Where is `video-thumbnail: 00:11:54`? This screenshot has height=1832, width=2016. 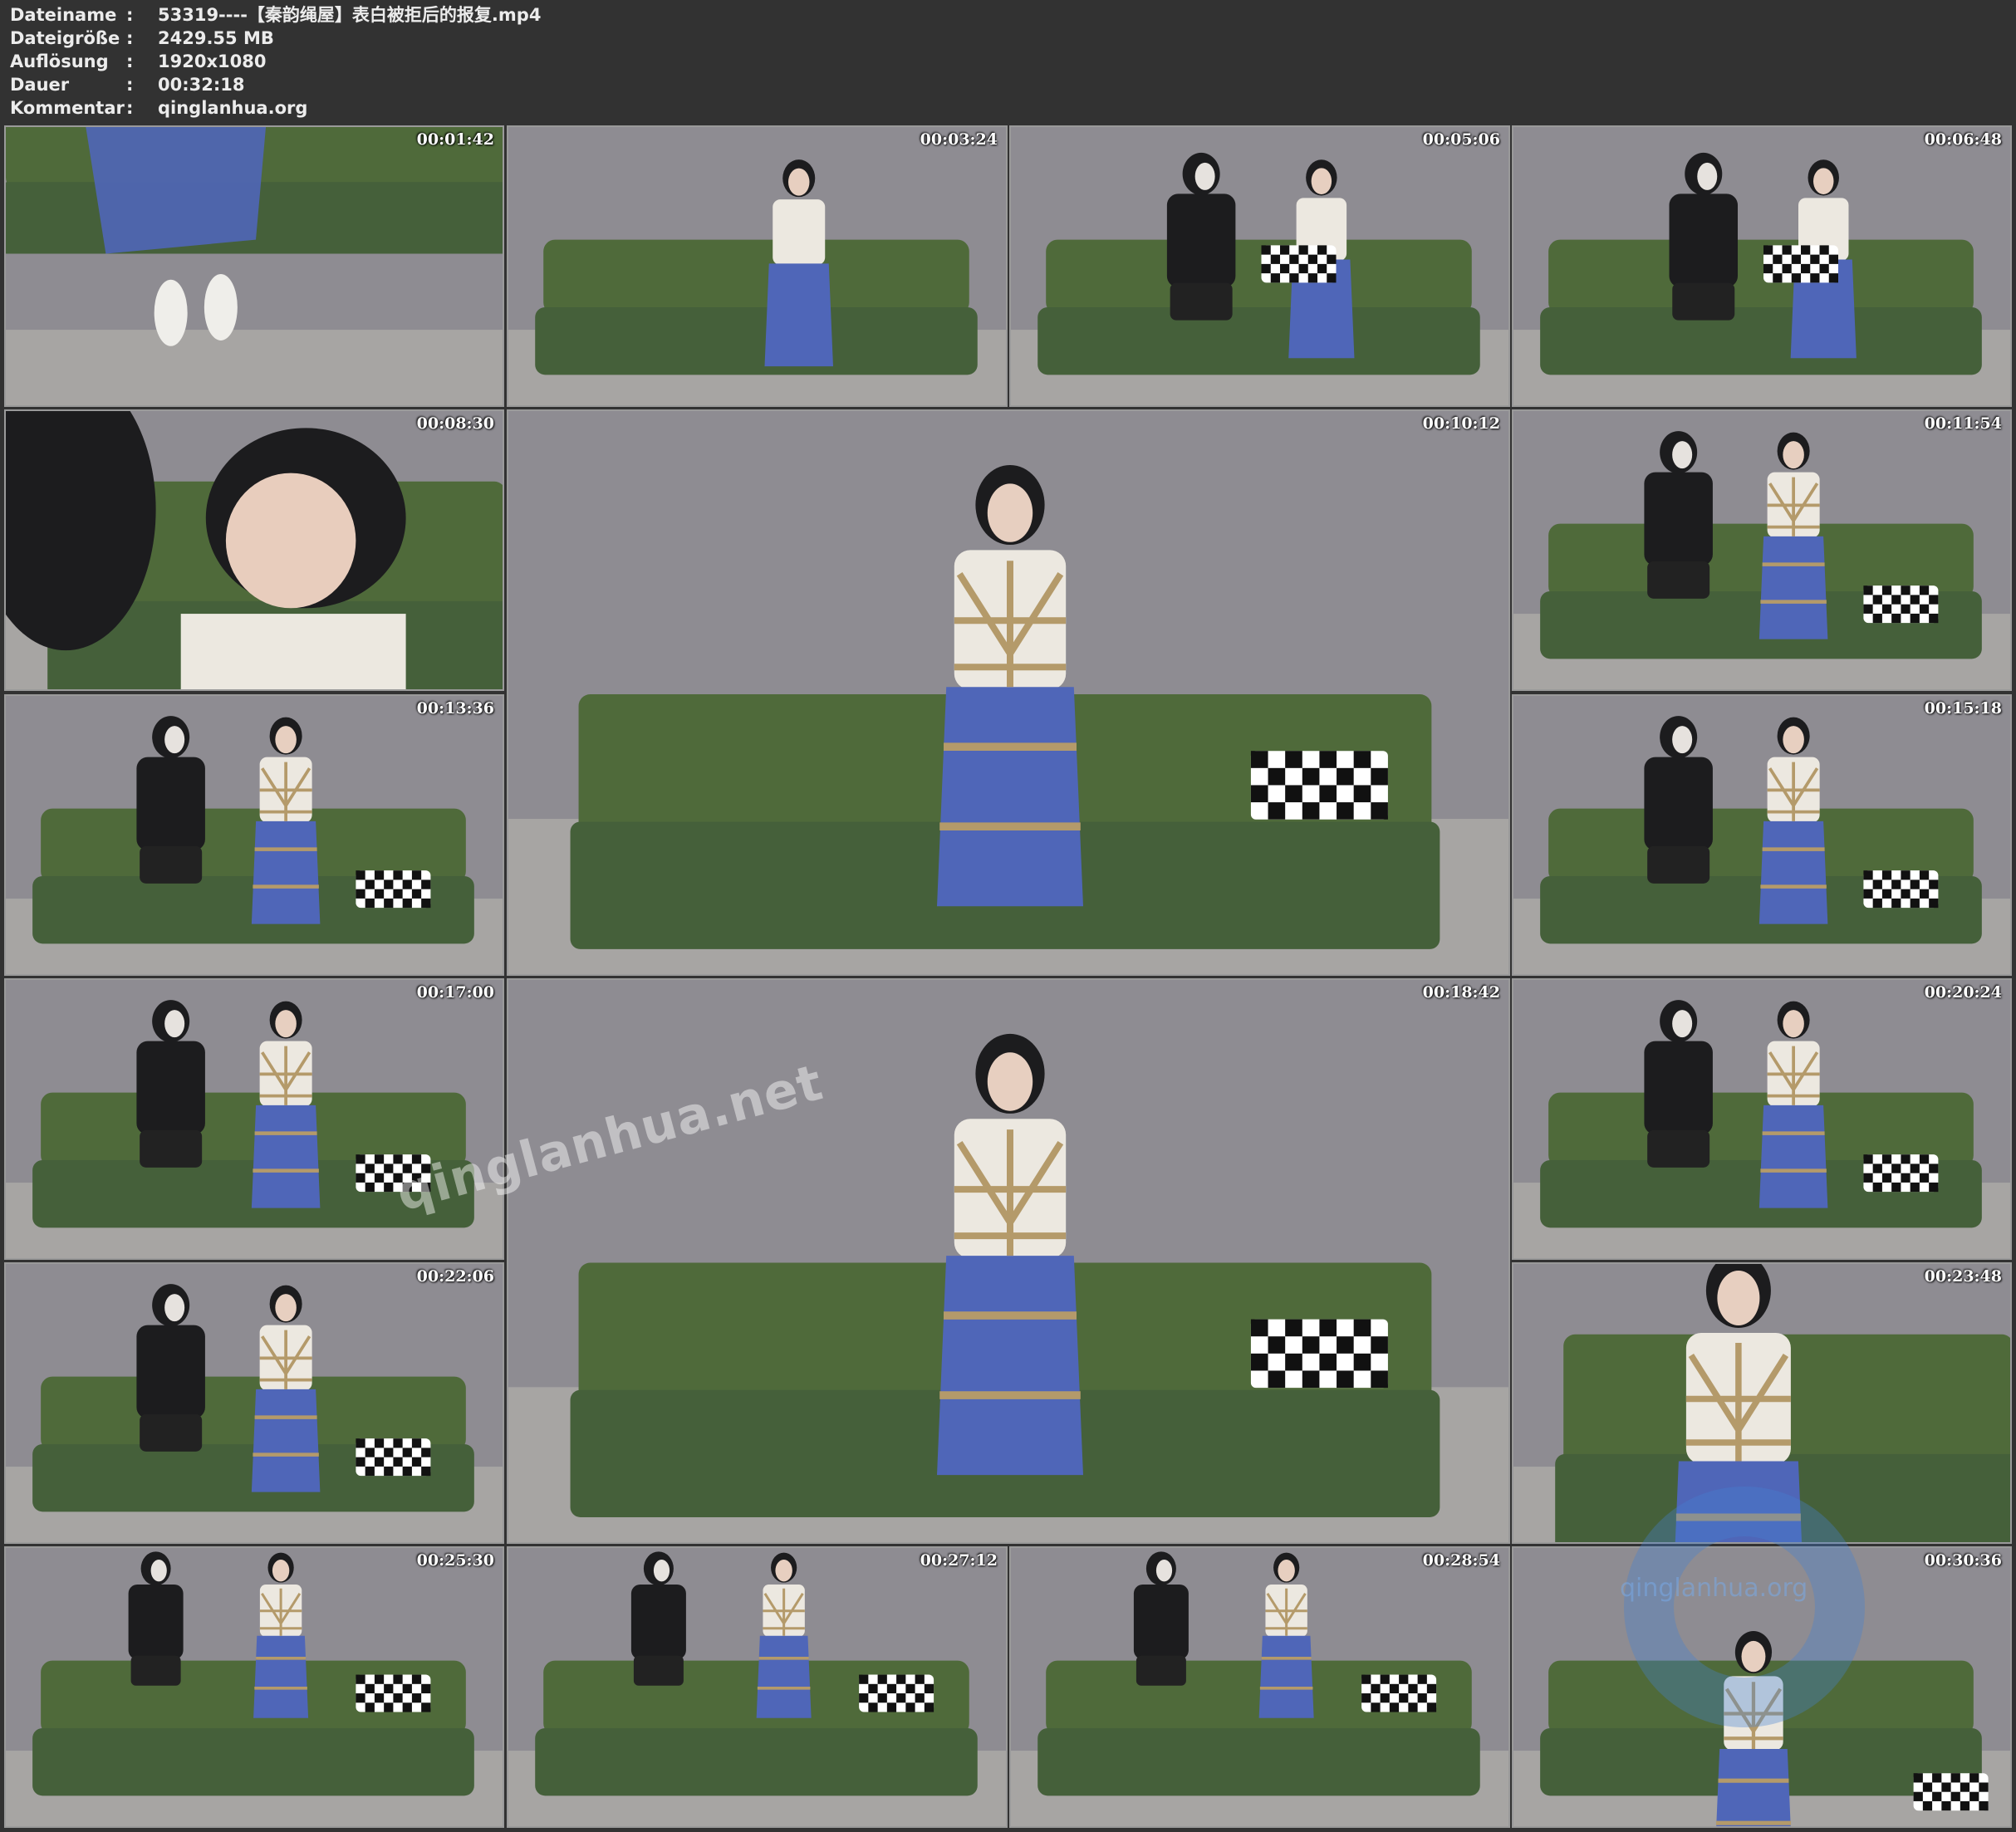 video-thumbnail: 00:11:54 is located at coordinates (1762, 550).